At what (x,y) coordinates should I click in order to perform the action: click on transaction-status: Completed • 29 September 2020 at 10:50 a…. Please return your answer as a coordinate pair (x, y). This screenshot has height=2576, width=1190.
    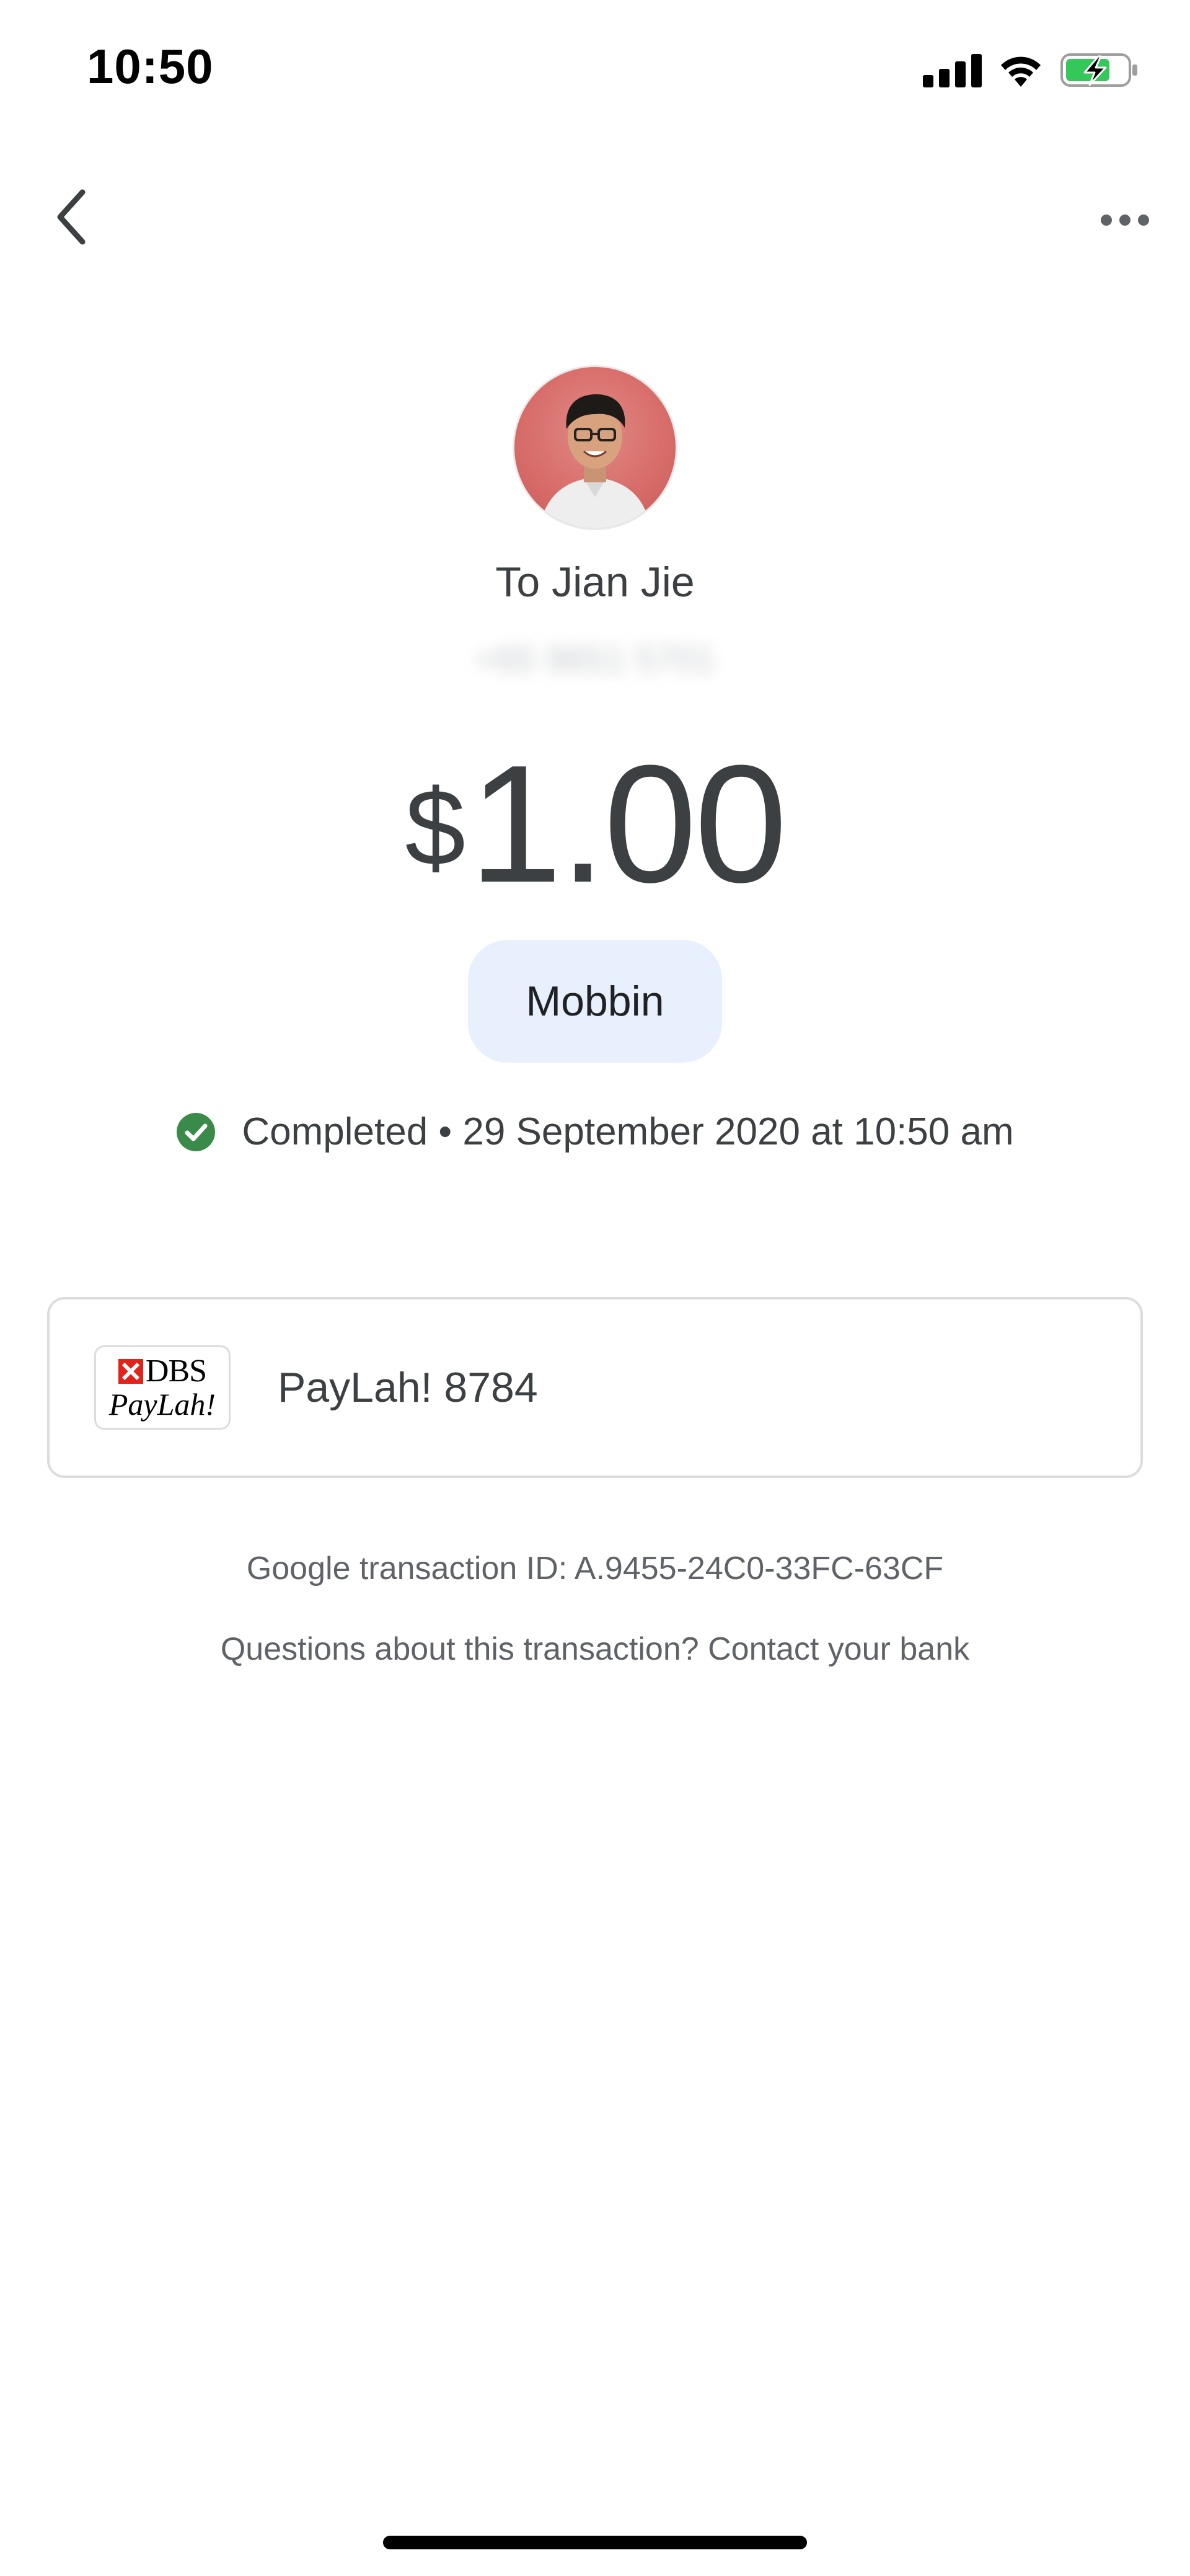
    Looking at the image, I should click on (595, 1132).